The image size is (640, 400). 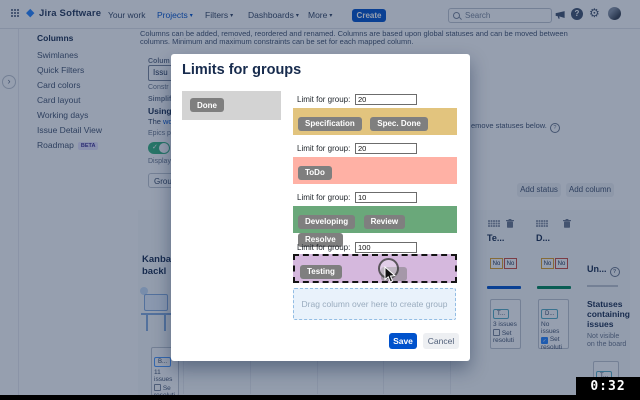 I want to click on group-specification: Specification Spec. Done, so click(x=375, y=121).